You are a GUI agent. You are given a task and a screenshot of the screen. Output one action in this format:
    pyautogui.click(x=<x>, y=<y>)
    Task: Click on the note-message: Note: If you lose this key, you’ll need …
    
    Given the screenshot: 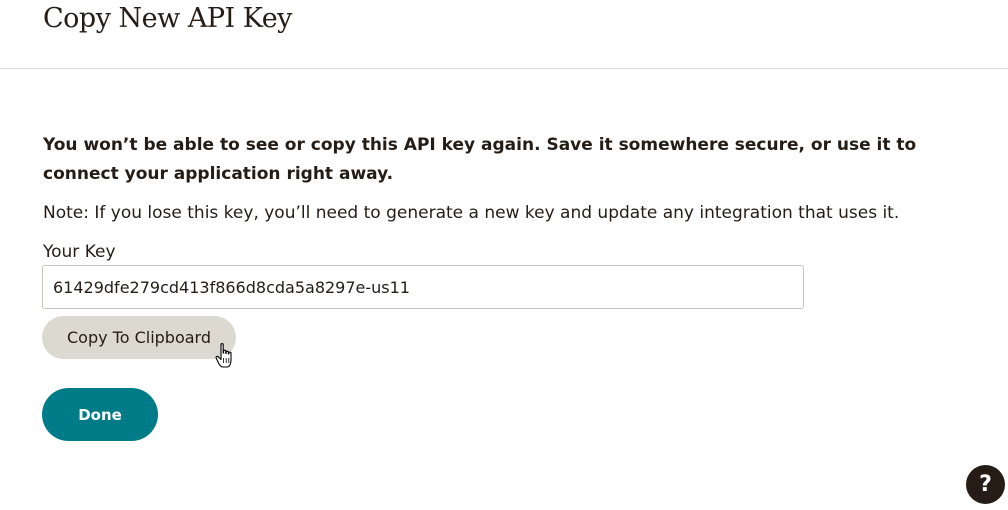 What is the action you would take?
    pyautogui.click(x=471, y=213)
    